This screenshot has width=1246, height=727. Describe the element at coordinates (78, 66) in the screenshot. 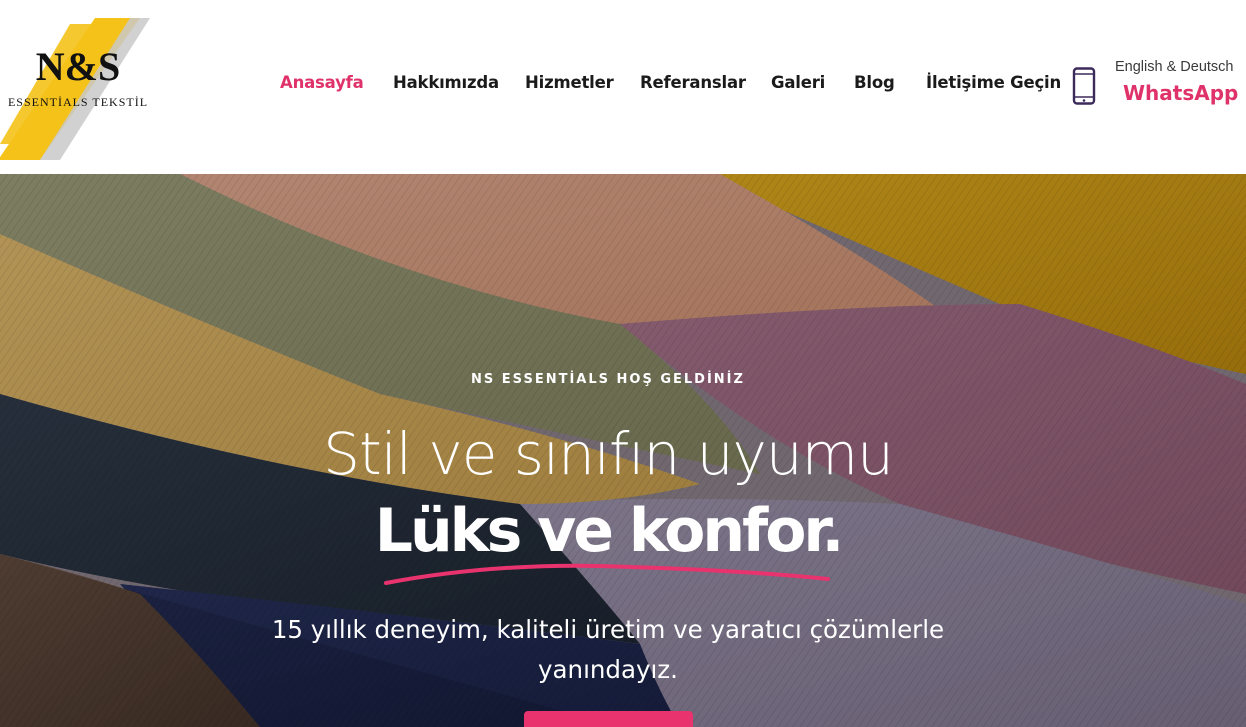

I see `logo-mark: N&S` at that location.